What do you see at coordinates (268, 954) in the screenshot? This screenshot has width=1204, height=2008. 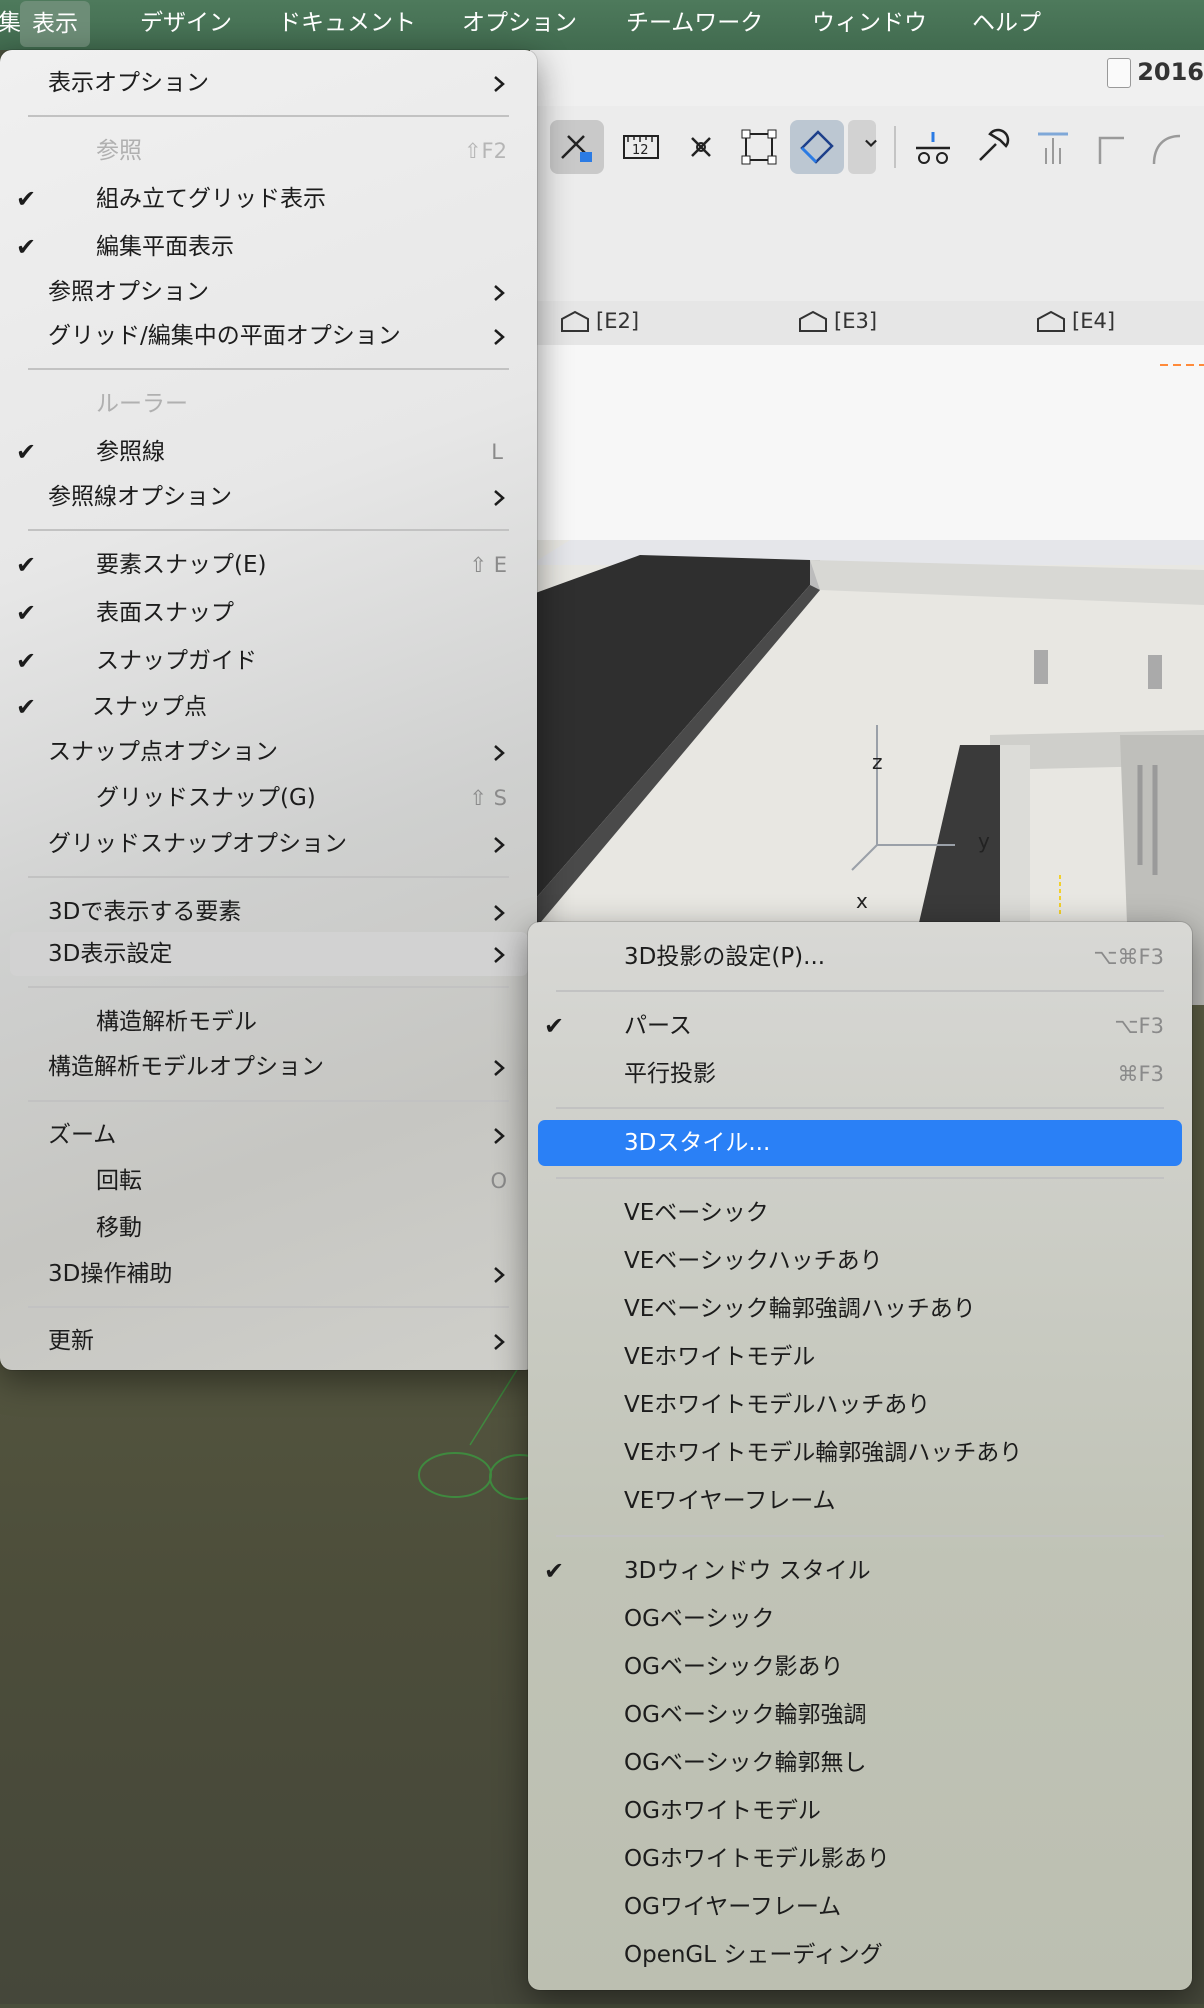 I see `menu-item-3d-display-settings: 3D表示設定` at bounding box center [268, 954].